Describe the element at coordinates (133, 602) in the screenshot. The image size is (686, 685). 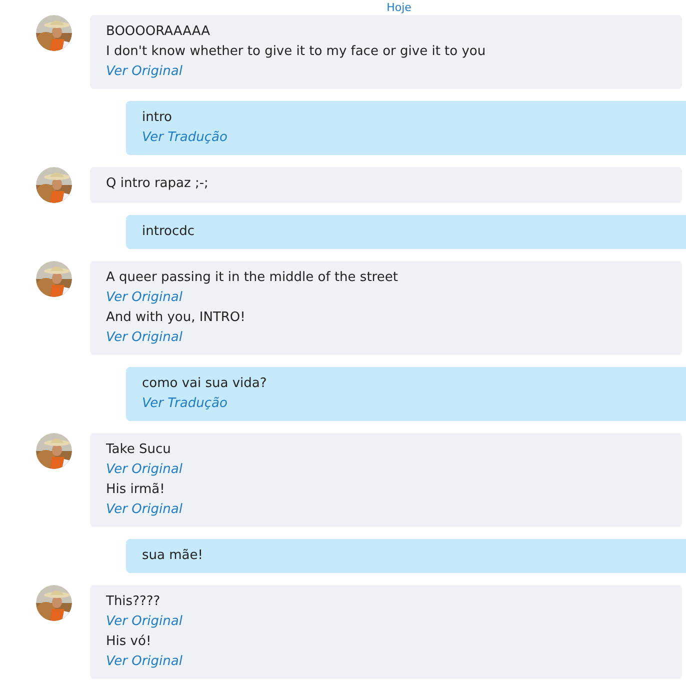
I see `message-text: This????` at that location.